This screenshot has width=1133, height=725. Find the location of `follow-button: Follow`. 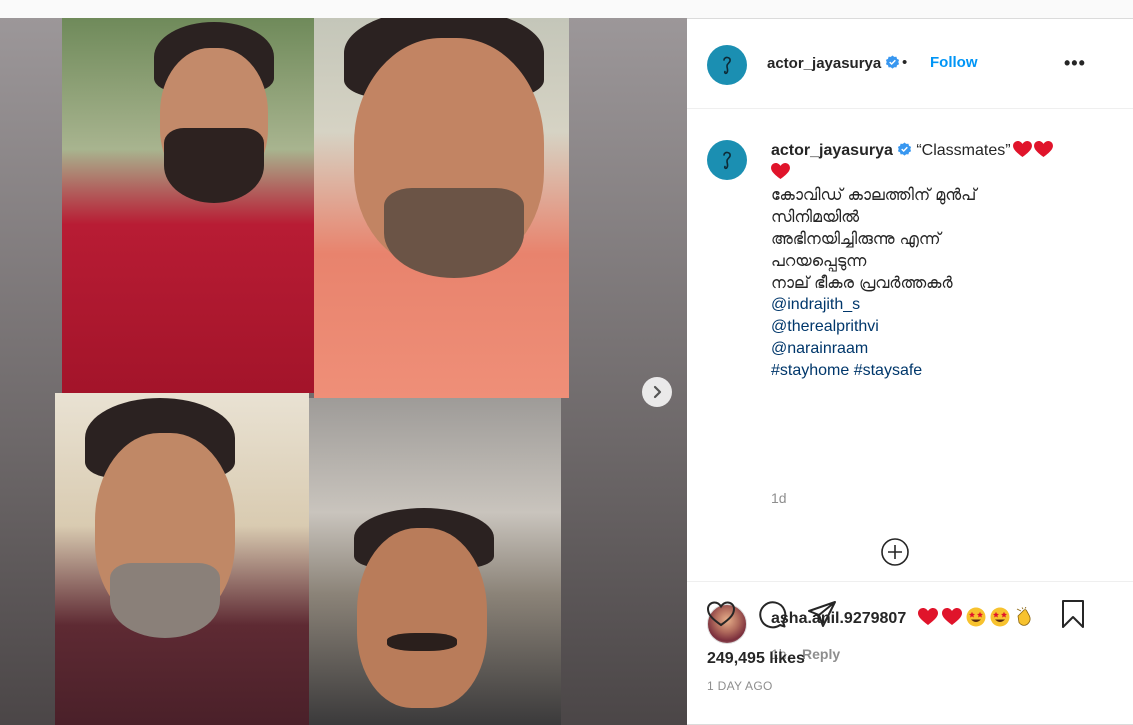

follow-button: Follow is located at coordinates (954, 62).